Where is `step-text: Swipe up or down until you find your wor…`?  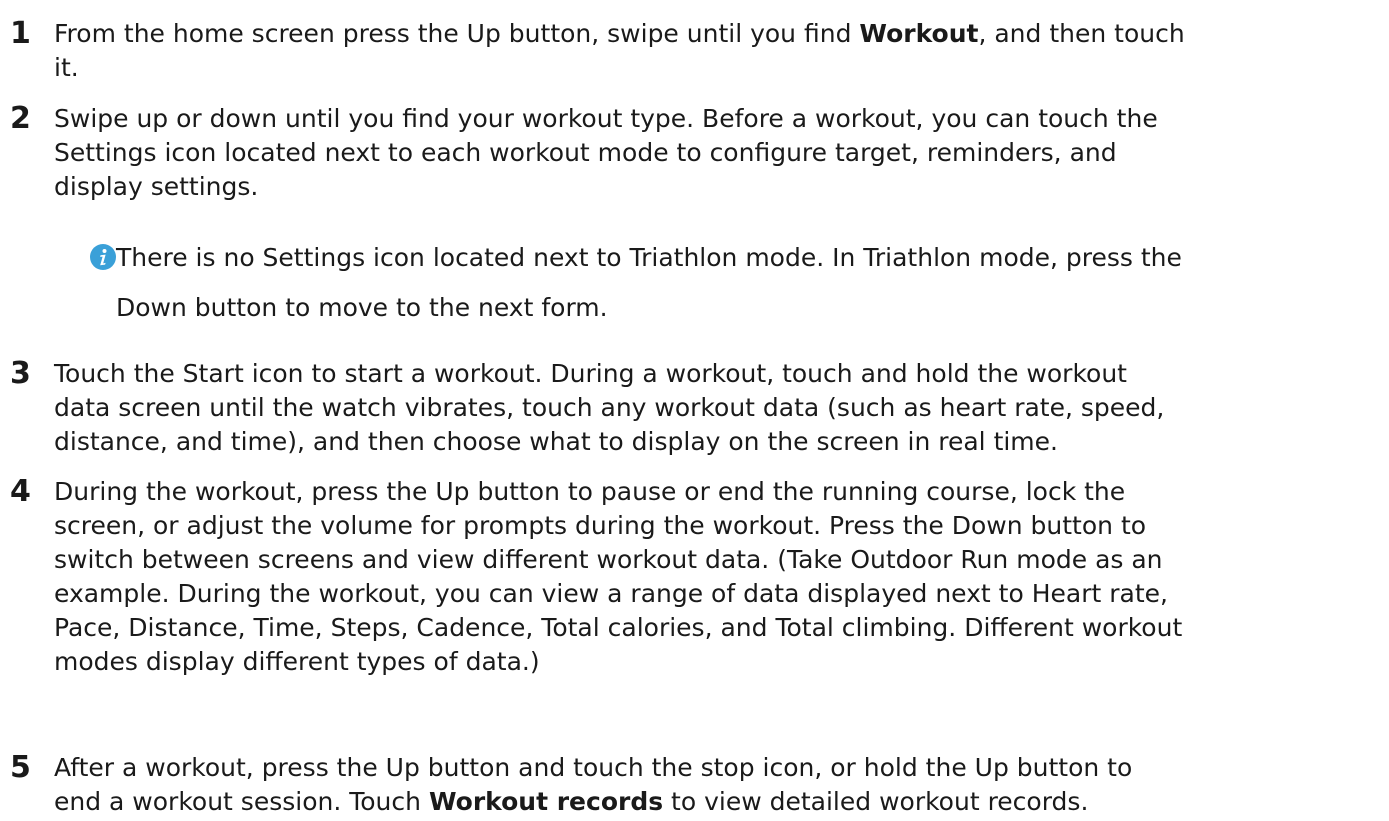 step-text: Swipe up or down until you find your wor… is located at coordinates (719, 153).